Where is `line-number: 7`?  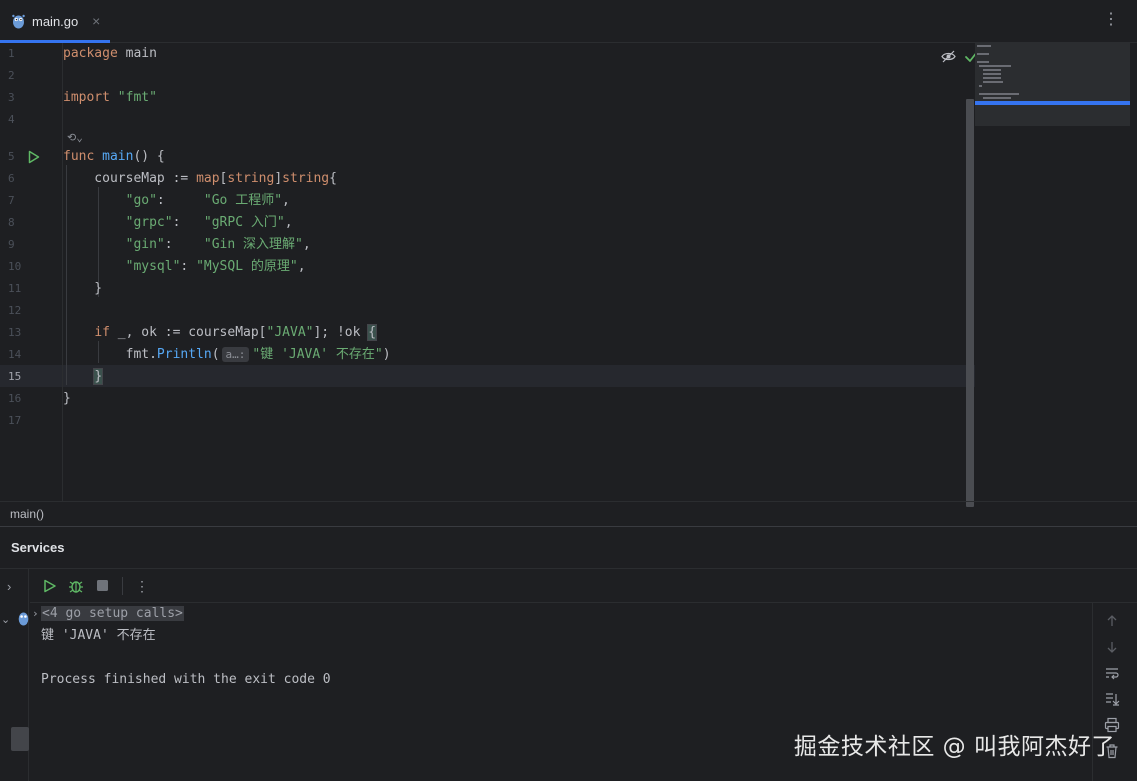 line-number: 7 is located at coordinates (11, 200).